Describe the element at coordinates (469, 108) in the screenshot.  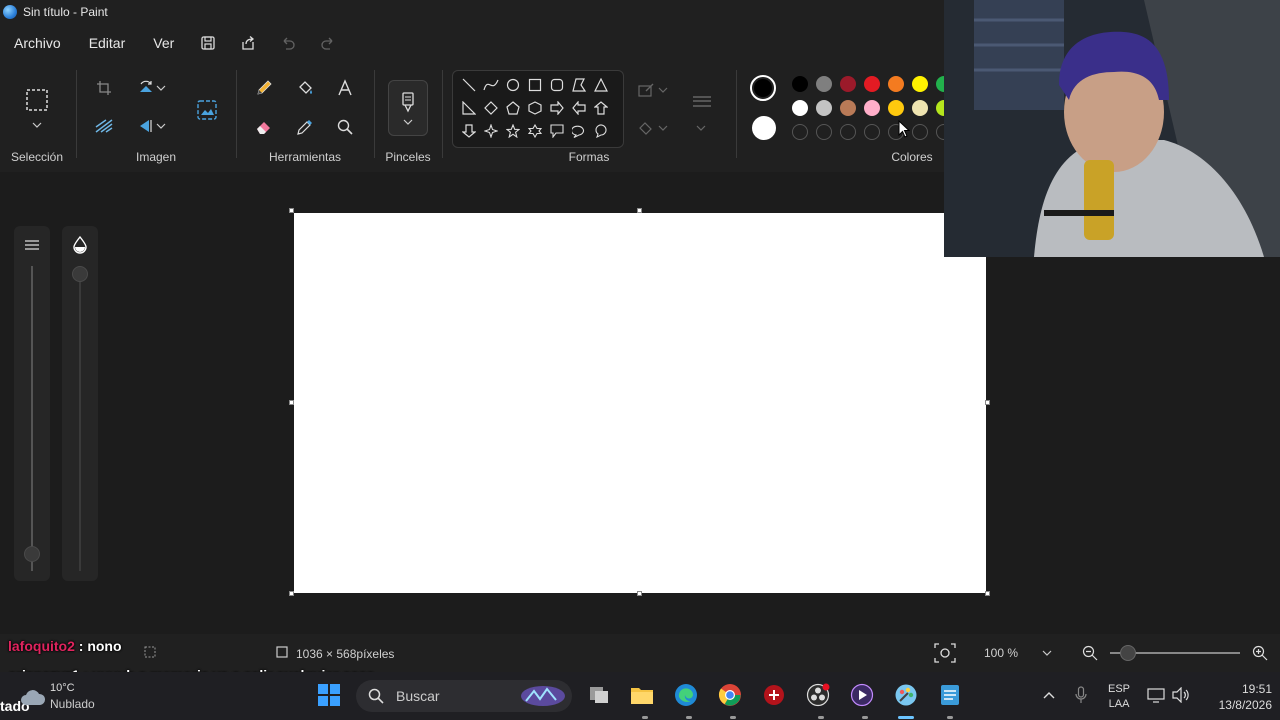
I see `right-triangle-shape-icon` at that location.